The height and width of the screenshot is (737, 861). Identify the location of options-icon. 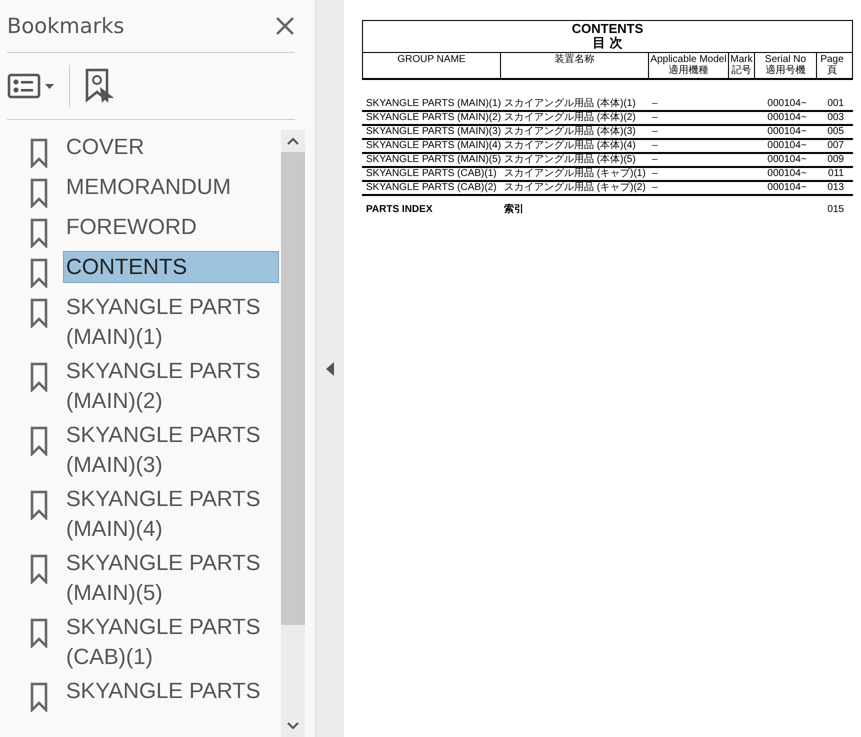
(31, 86).